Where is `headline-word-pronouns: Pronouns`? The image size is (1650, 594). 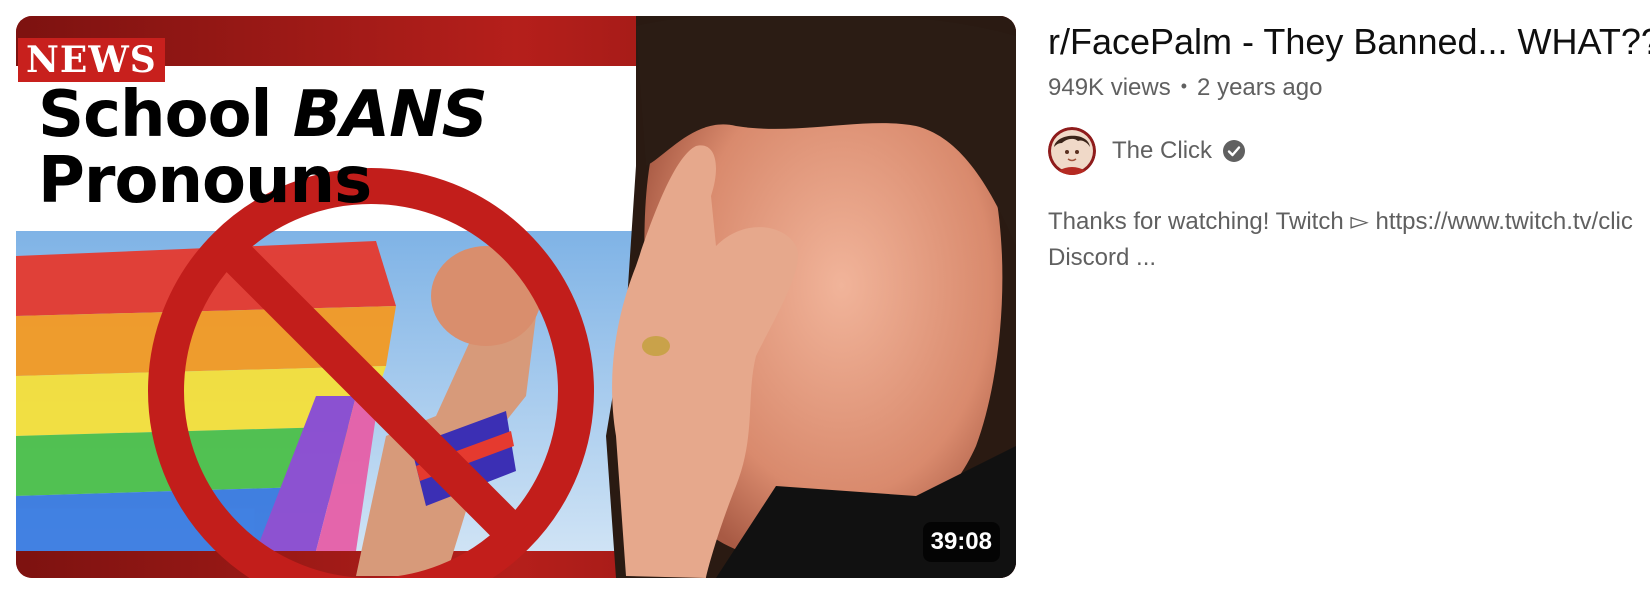 headline-word-pronouns: Pronouns is located at coordinates (205, 181).